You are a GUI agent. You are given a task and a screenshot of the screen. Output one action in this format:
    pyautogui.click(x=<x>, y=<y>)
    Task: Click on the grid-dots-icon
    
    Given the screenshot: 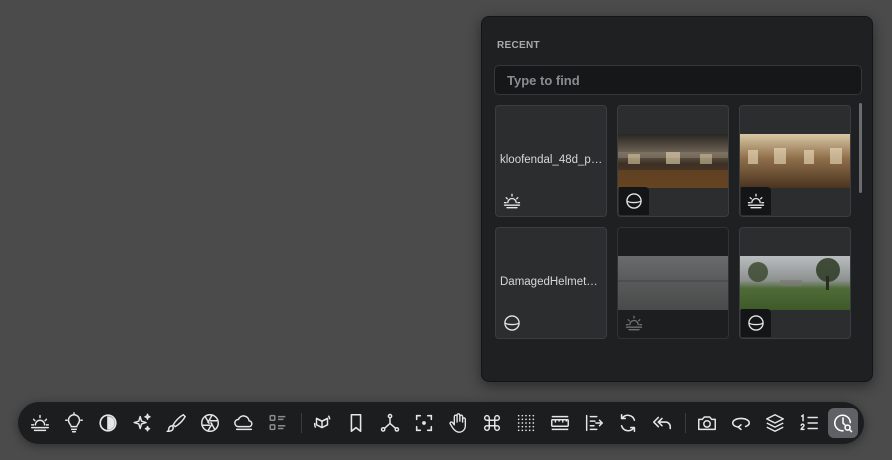 What is the action you would take?
    pyautogui.click(x=526, y=423)
    